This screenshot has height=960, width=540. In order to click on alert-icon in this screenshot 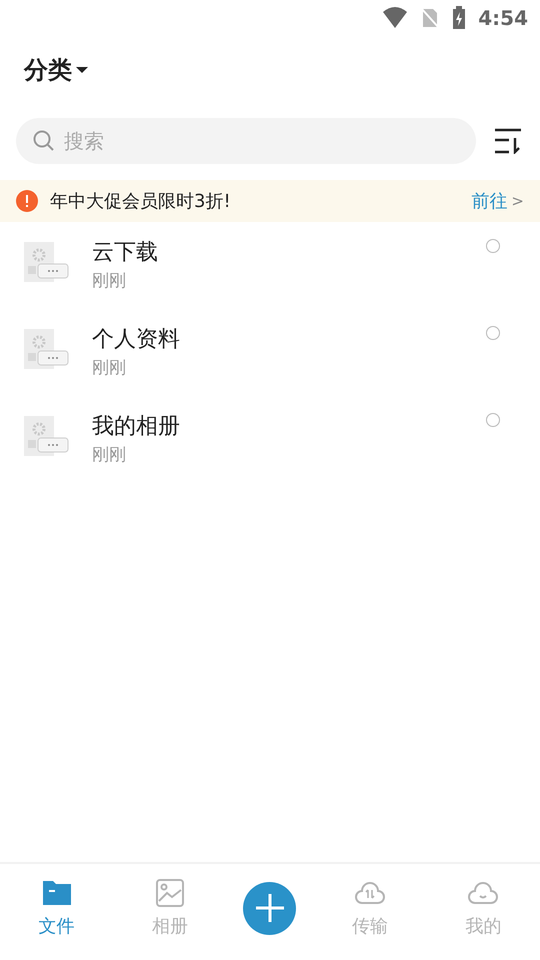, I will do `click(27, 201)`.